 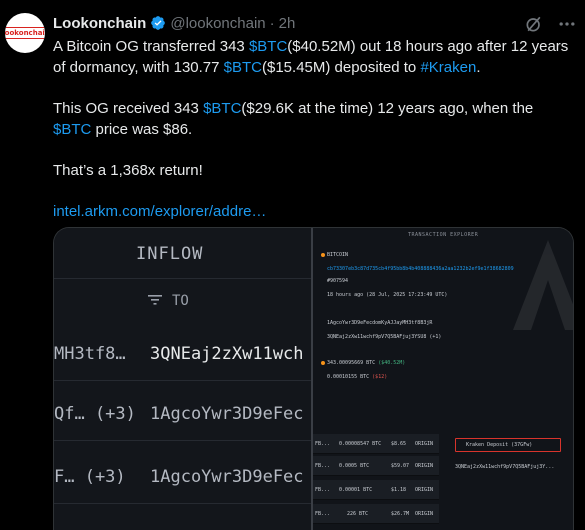 I want to click on coin-name: BITCOIN, so click(x=338, y=255).